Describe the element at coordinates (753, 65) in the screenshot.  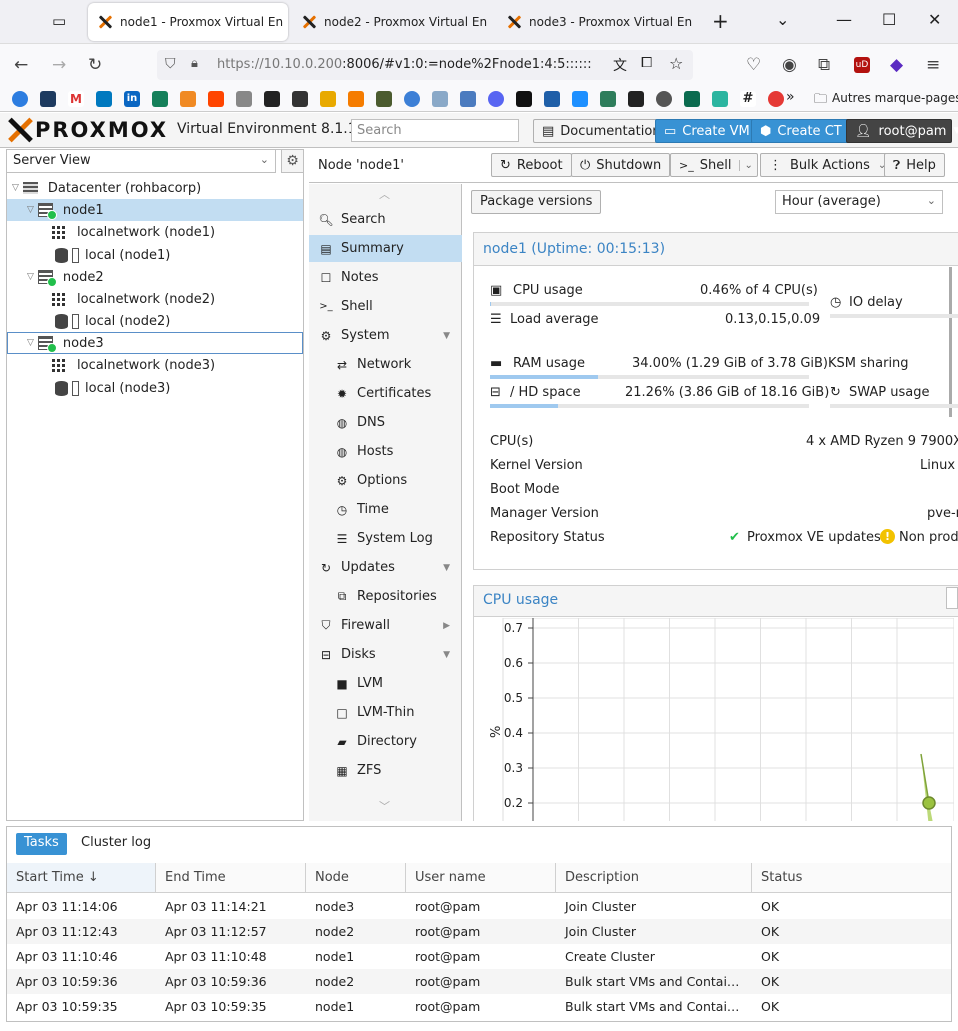
I see `pocket-icon: ♡` at that location.